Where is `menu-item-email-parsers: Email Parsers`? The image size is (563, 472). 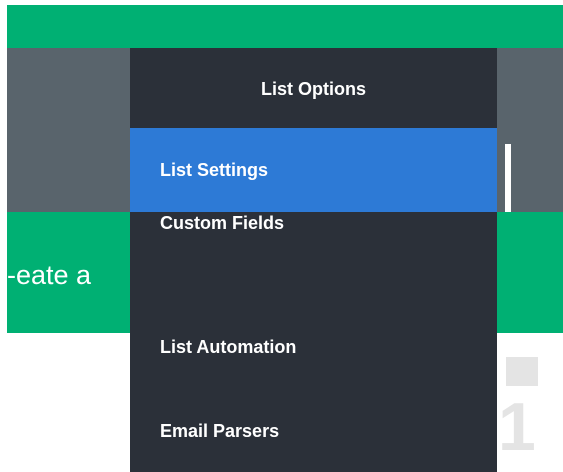
menu-item-email-parsers: Email Parsers is located at coordinates (313, 431).